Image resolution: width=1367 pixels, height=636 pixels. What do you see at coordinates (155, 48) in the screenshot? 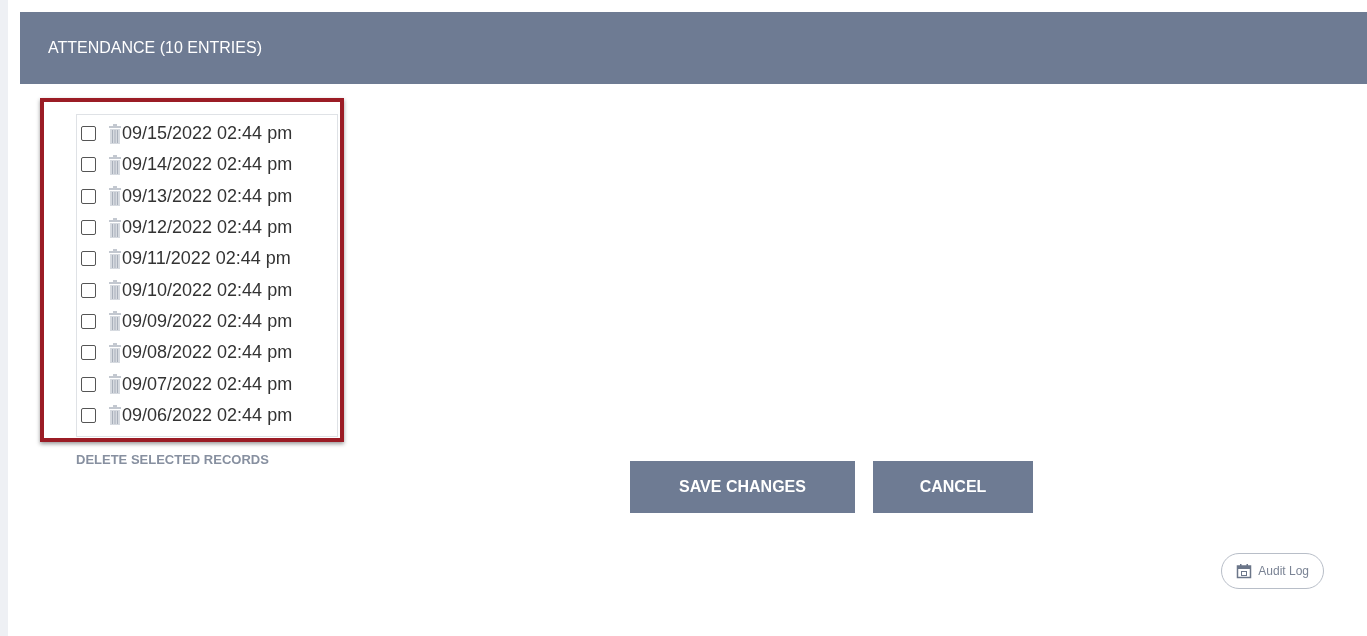
I see `section-title: ATTENDANCE (10 ENTRIES)` at bounding box center [155, 48].